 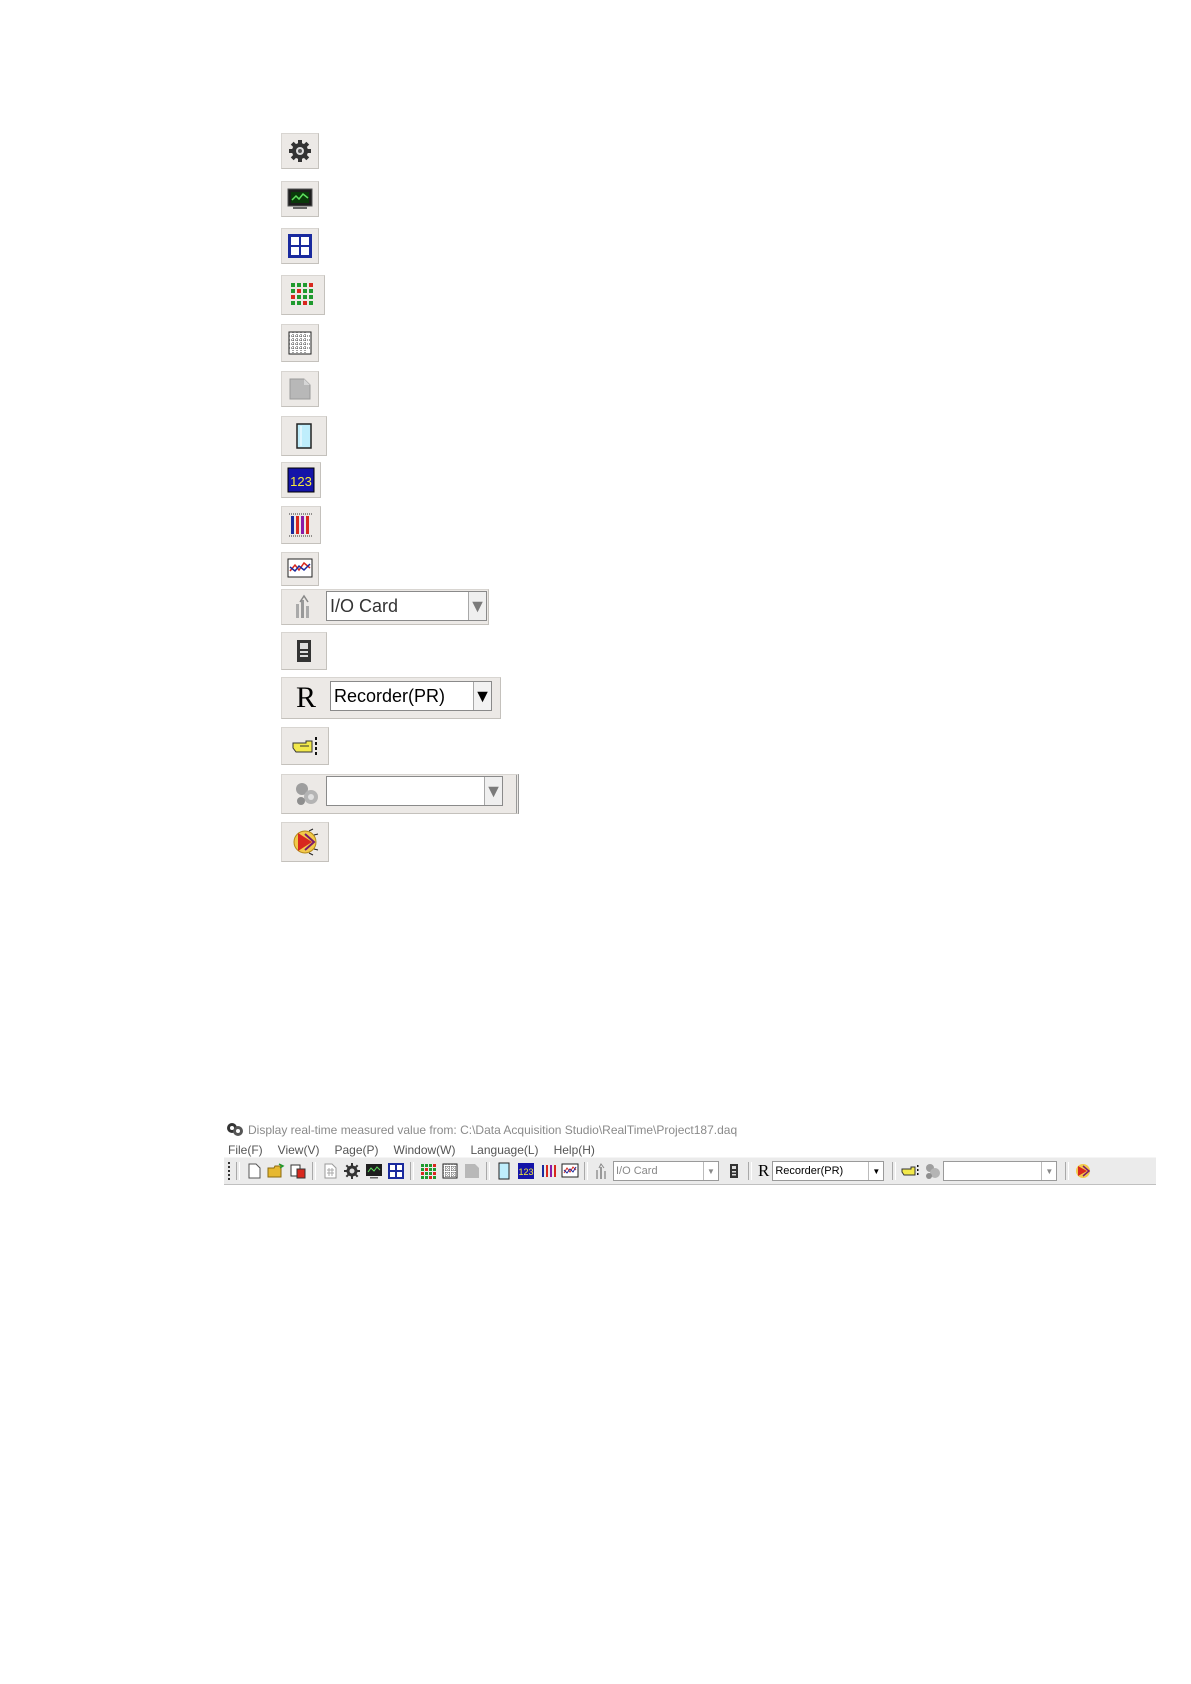 I want to click on main-toolbar: 123 I/O Card ▼ R Recorder(PR) ▼ ▼, so click(x=690, y=1171).